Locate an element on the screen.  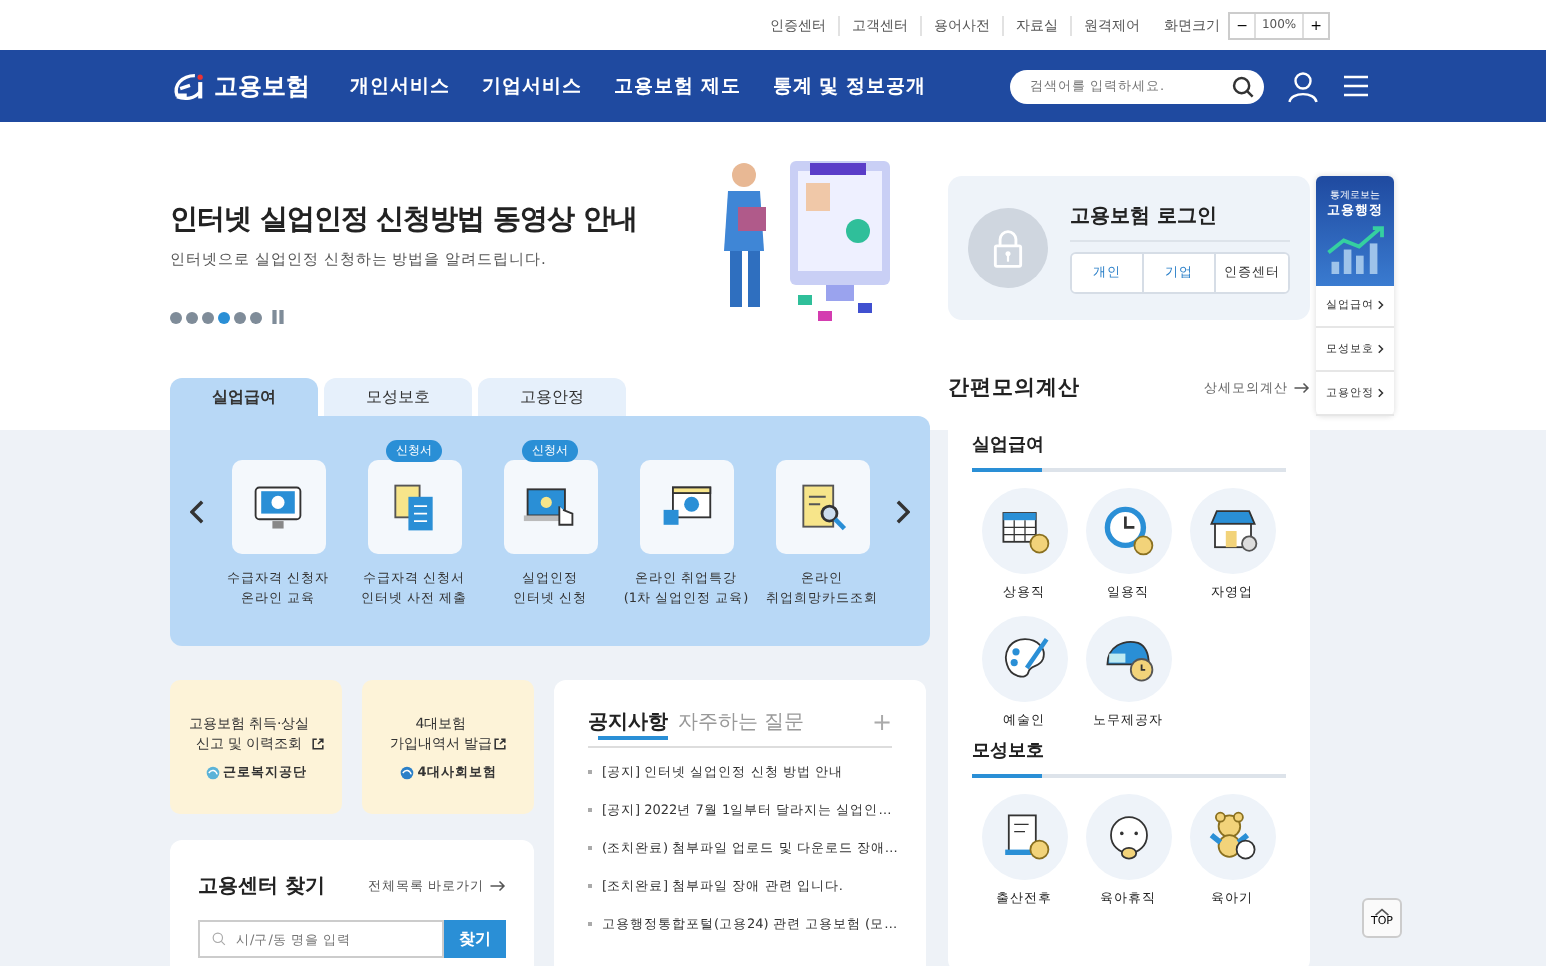
logo-icon is located at coordinates (190, 86).